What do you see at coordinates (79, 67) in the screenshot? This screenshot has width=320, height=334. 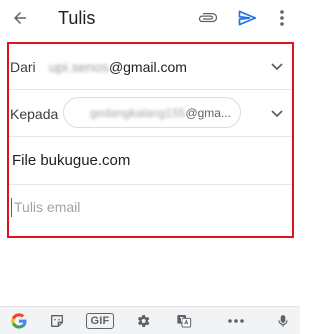 I see `from-blurred-part: upi.senos` at bounding box center [79, 67].